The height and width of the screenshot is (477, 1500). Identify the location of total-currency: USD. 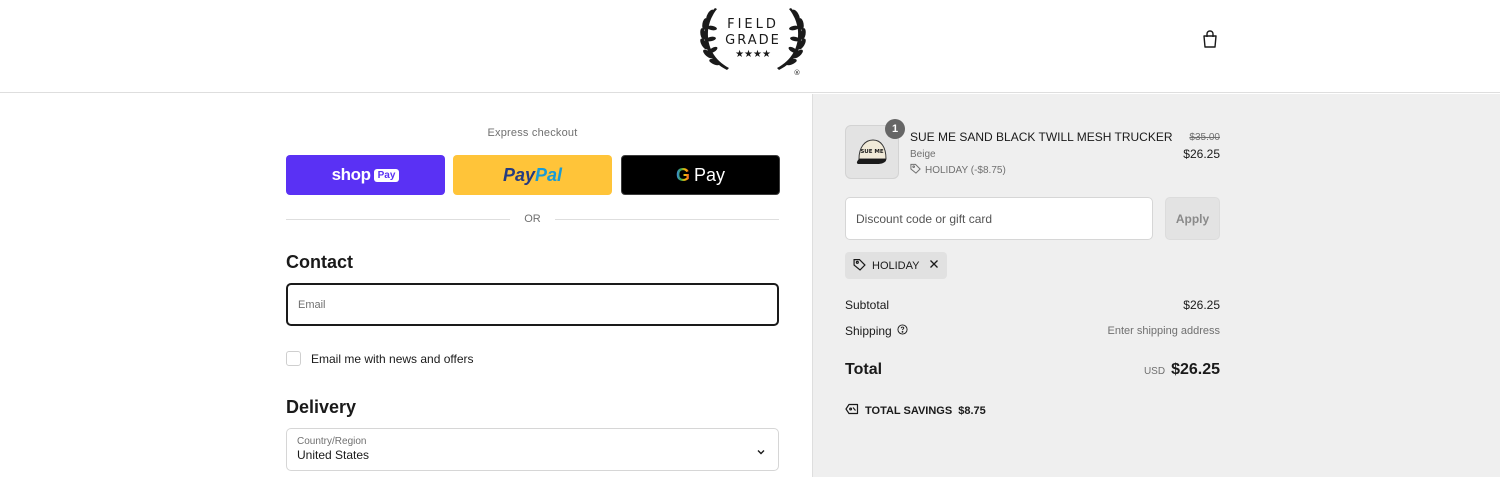
(1154, 371).